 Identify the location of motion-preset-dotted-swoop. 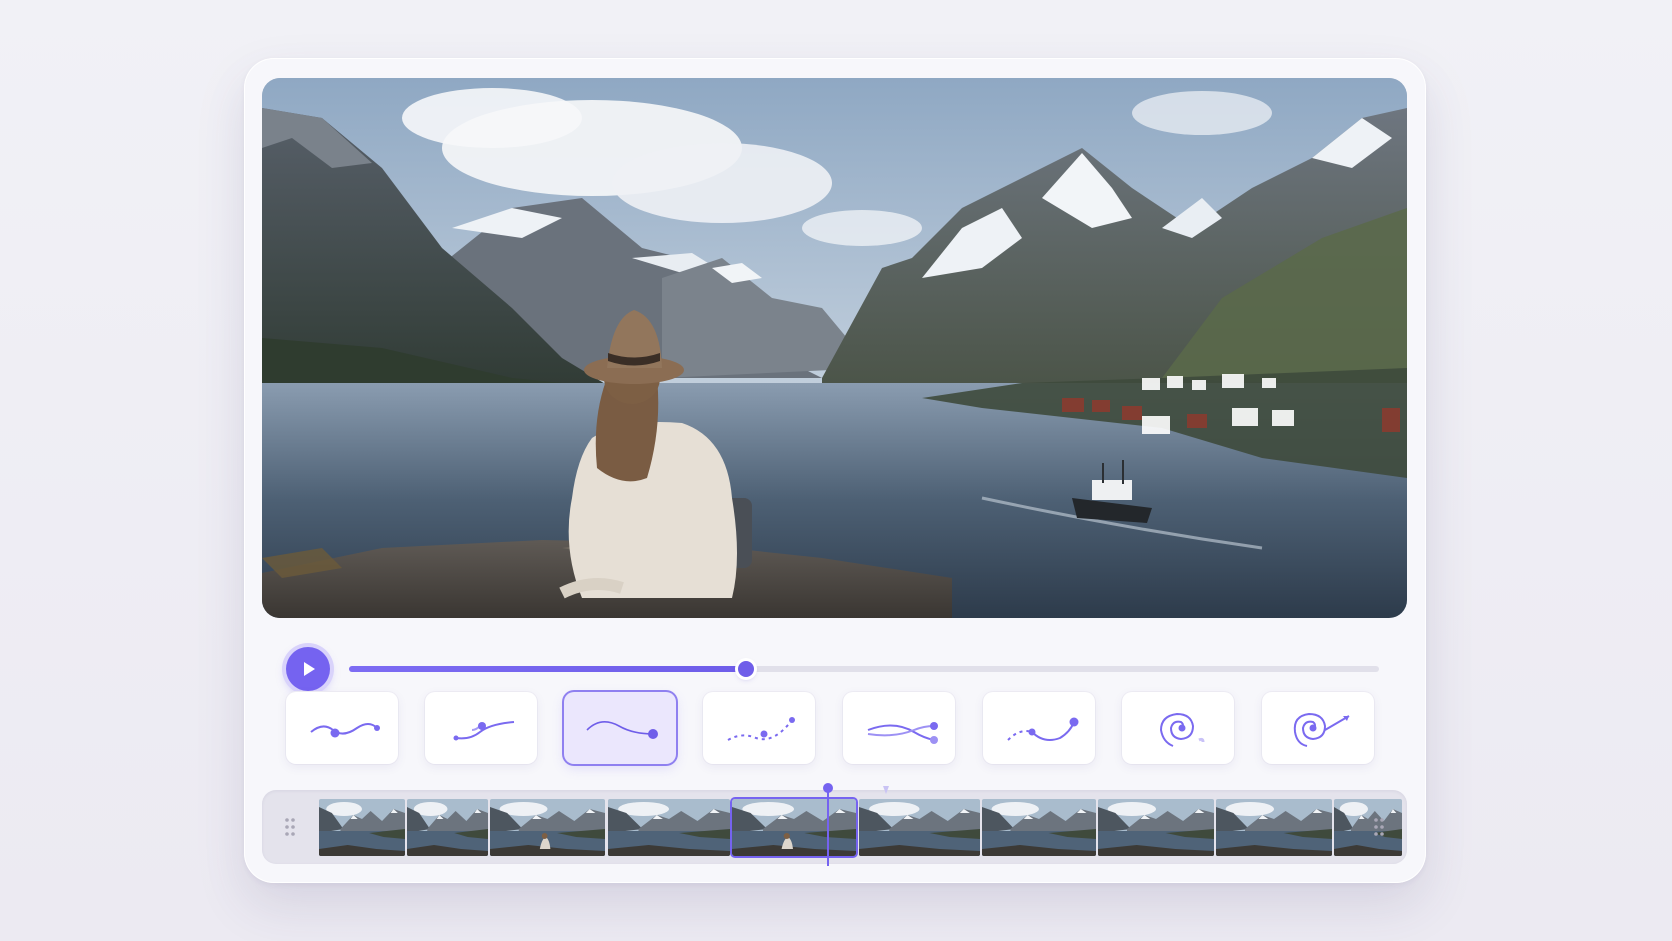
(1039, 728).